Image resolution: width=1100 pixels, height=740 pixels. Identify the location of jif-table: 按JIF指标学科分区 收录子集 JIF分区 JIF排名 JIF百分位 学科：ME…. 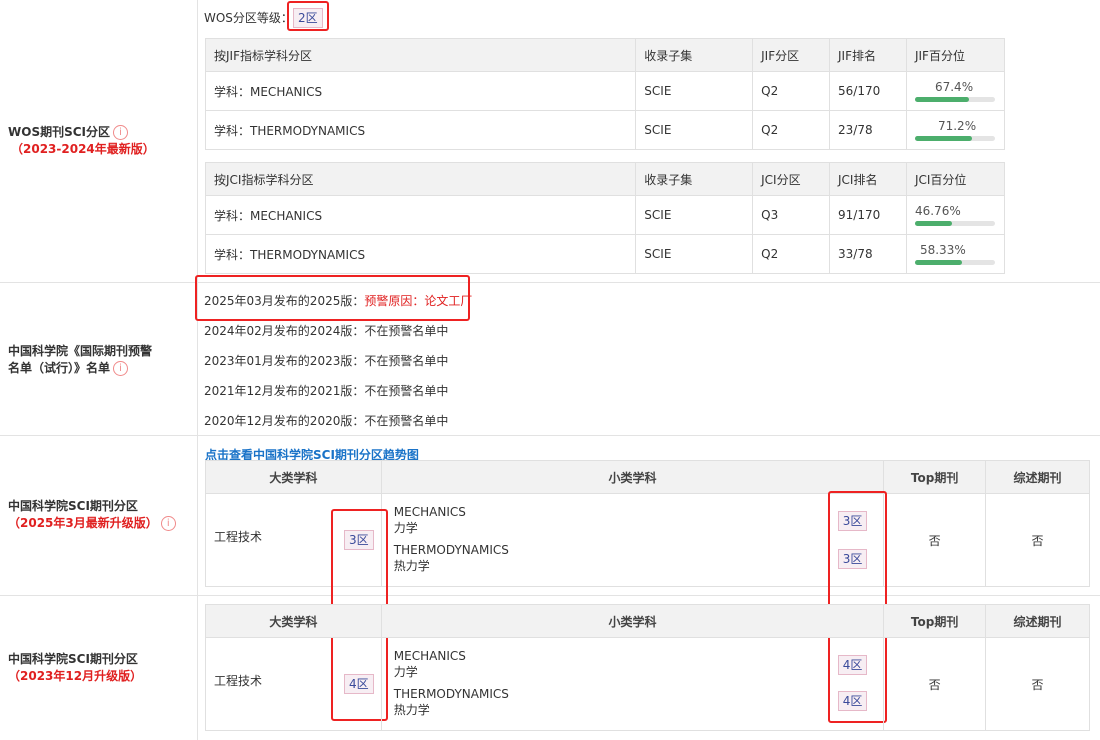
(605, 94).